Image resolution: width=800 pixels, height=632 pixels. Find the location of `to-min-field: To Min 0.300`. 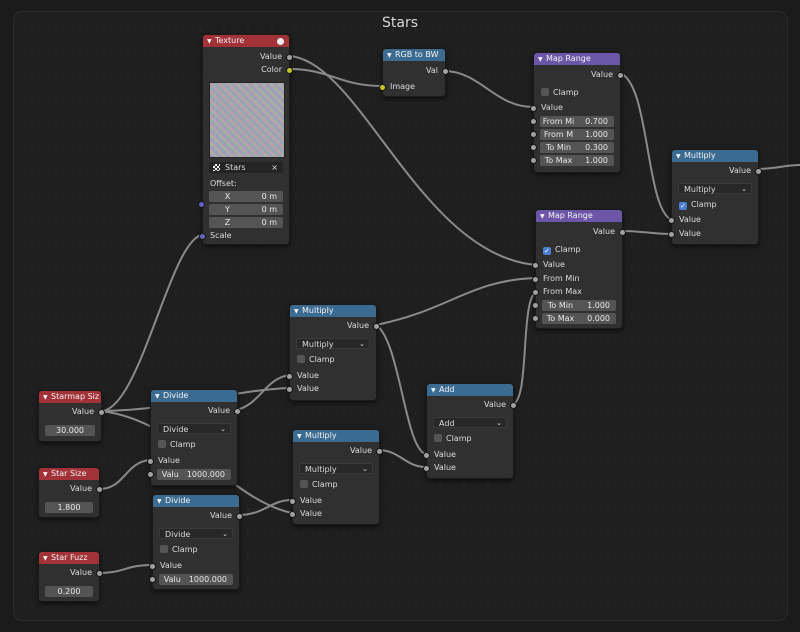

to-min-field: To Min 0.300 is located at coordinates (572, 147).